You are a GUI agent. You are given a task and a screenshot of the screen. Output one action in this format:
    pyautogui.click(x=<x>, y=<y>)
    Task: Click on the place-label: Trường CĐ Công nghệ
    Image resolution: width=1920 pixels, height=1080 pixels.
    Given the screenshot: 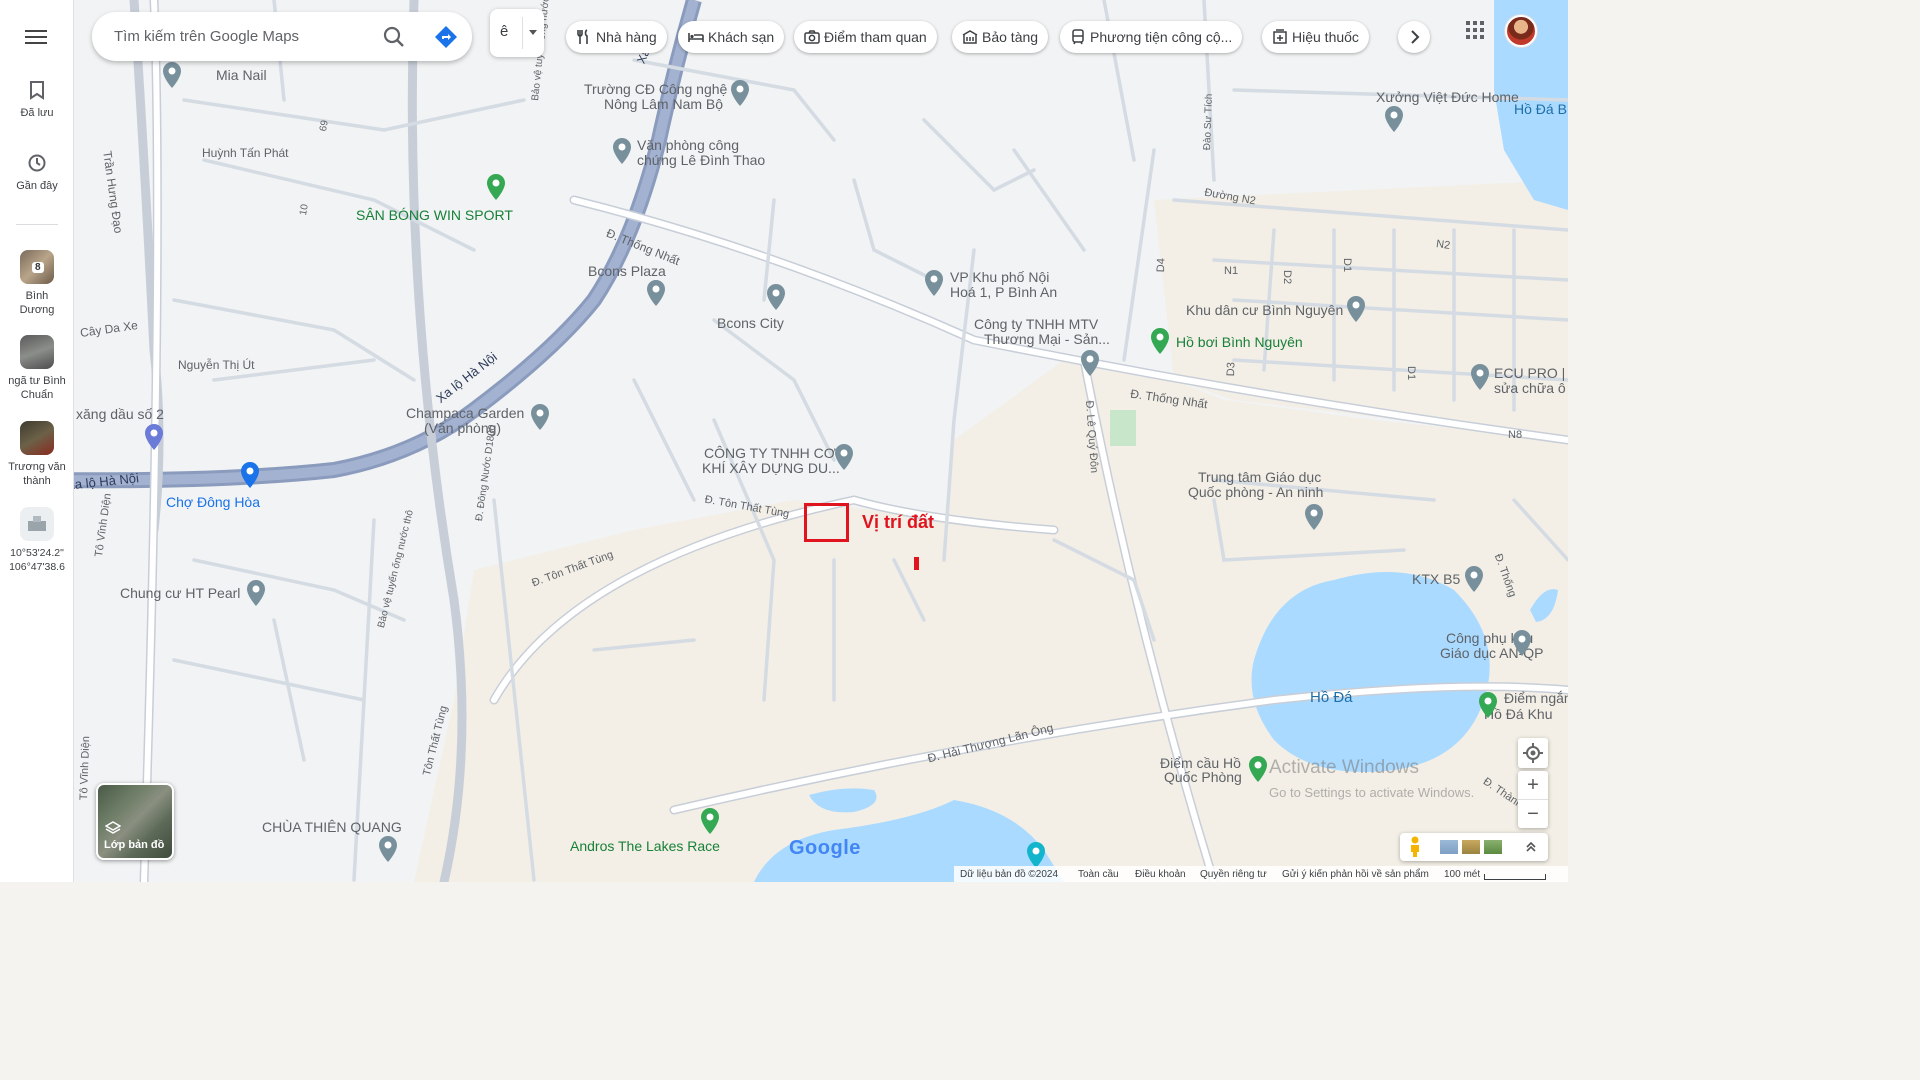 What is the action you would take?
    pyautogui.click(x=655, y=89)
    